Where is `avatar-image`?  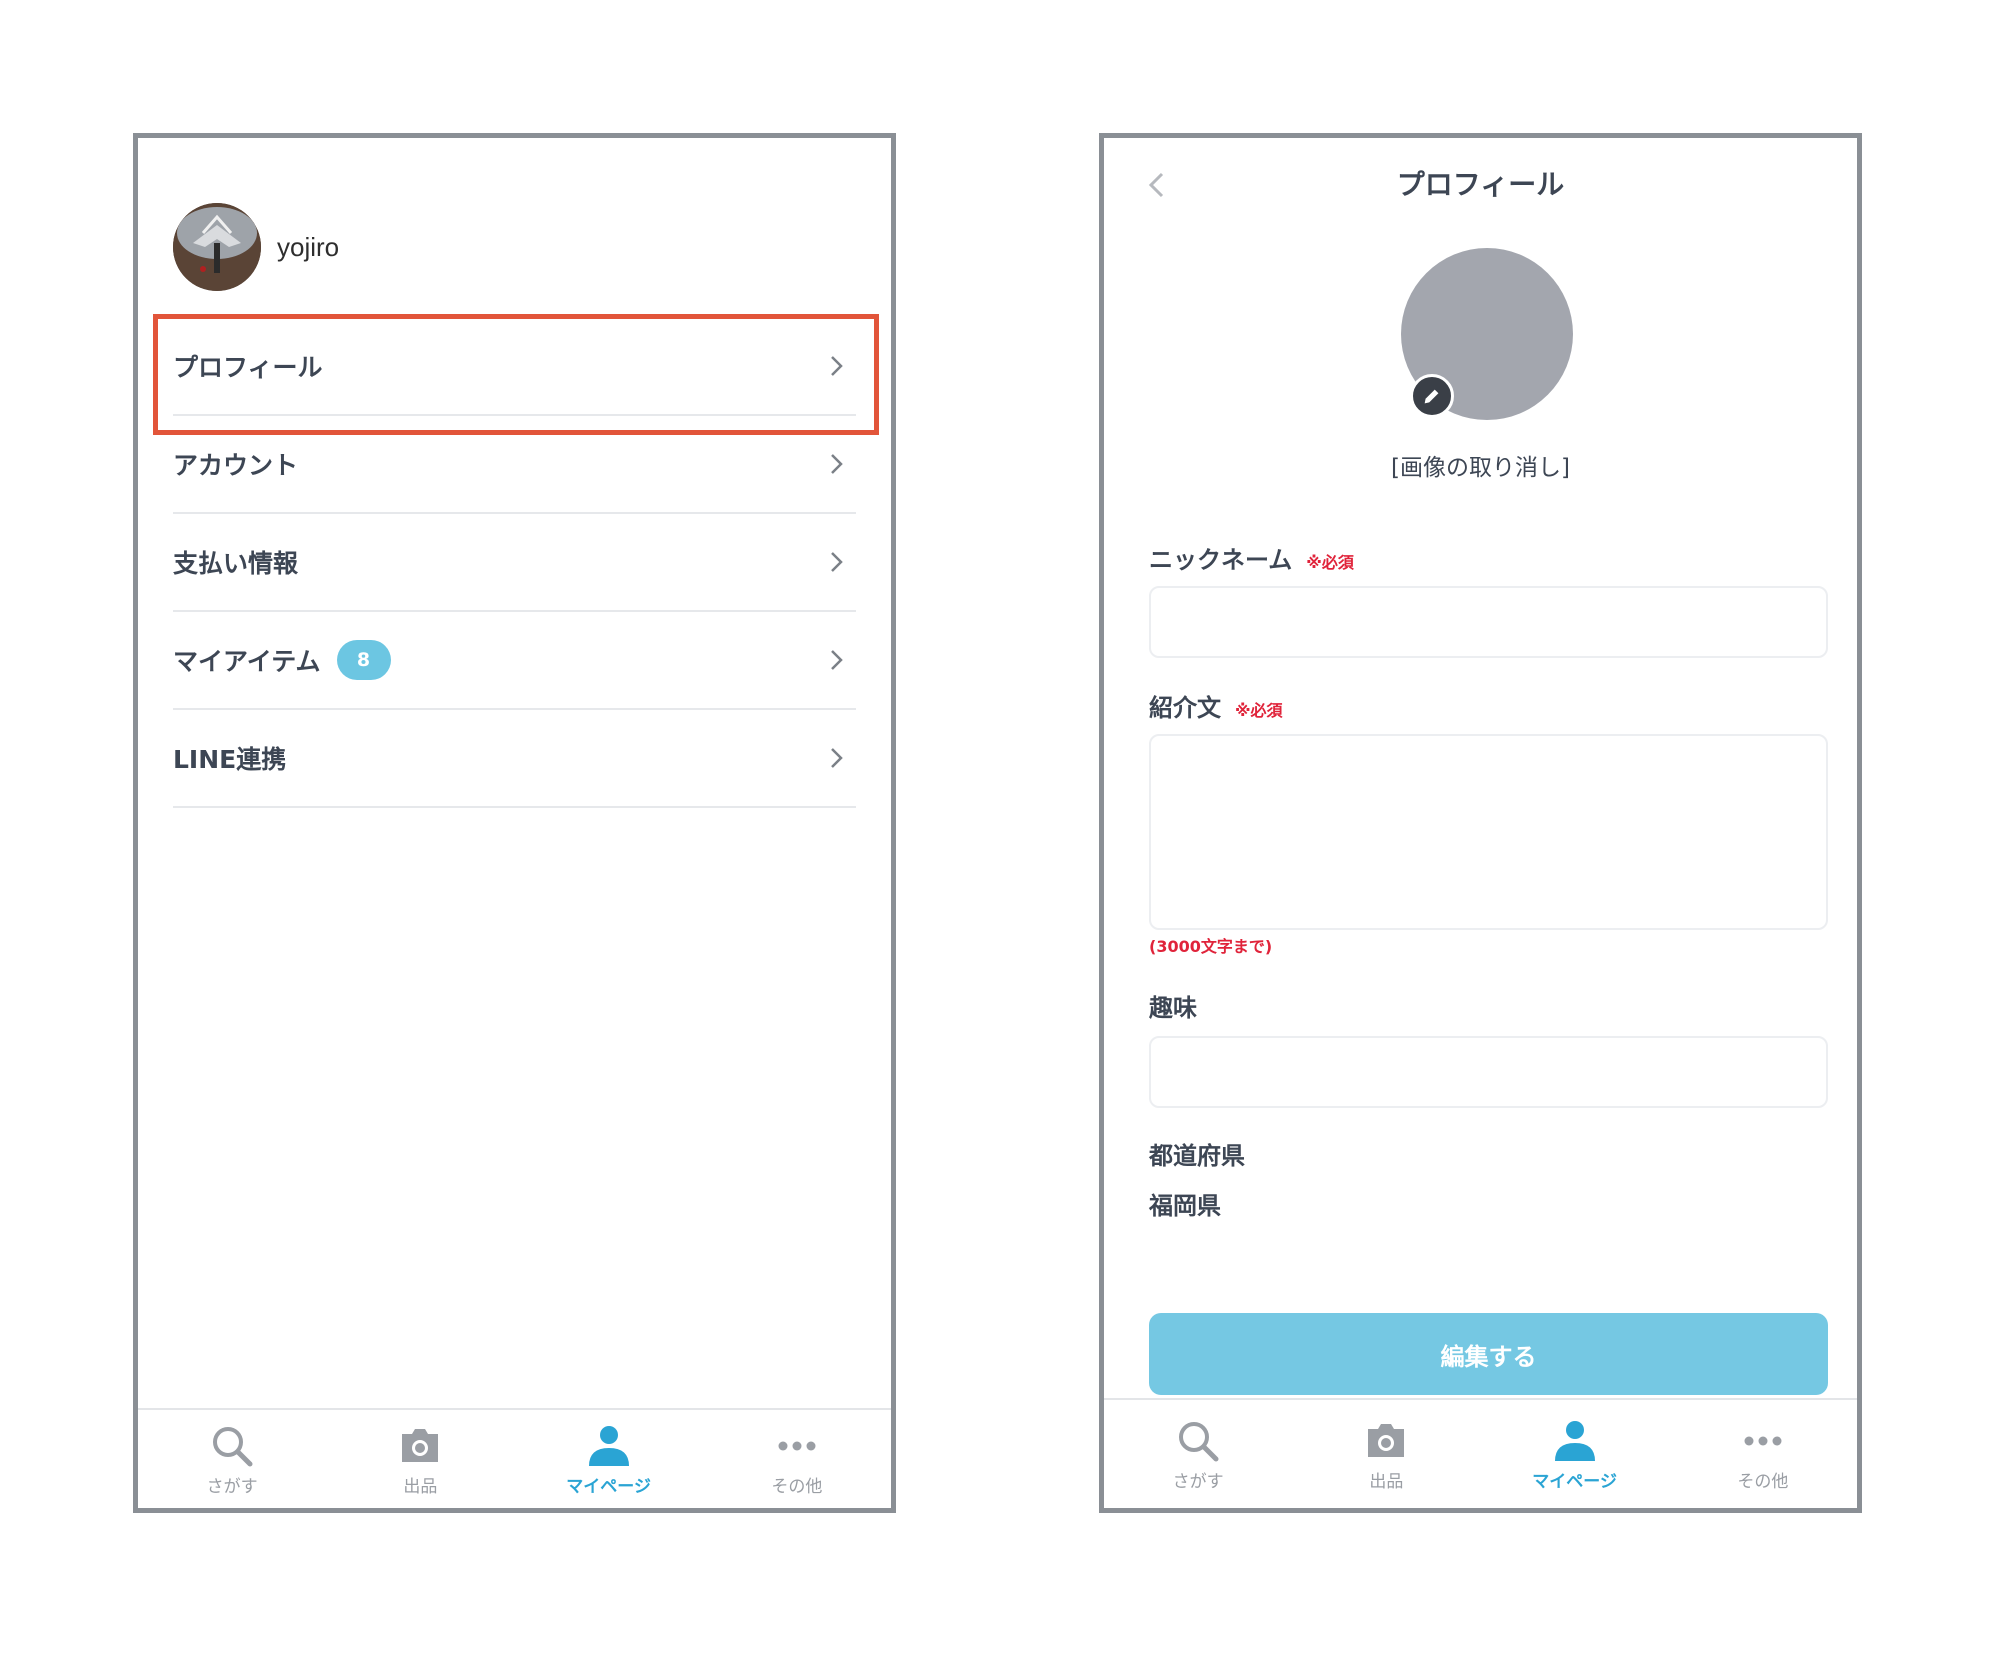
avatar-image is located at coordinates (217, 247).